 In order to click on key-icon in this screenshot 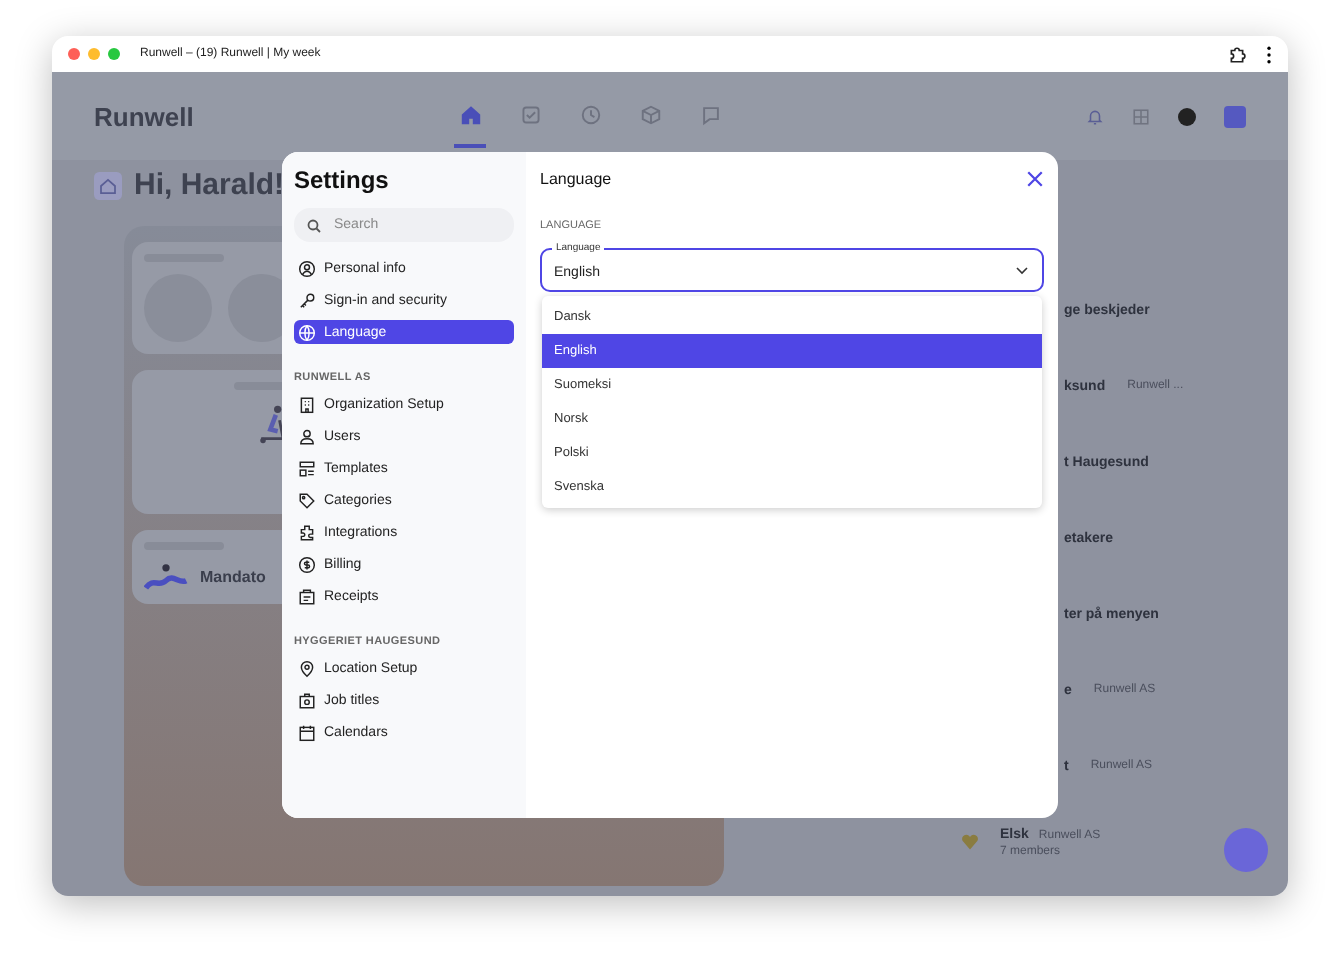, I will do `click(307, 300)`.